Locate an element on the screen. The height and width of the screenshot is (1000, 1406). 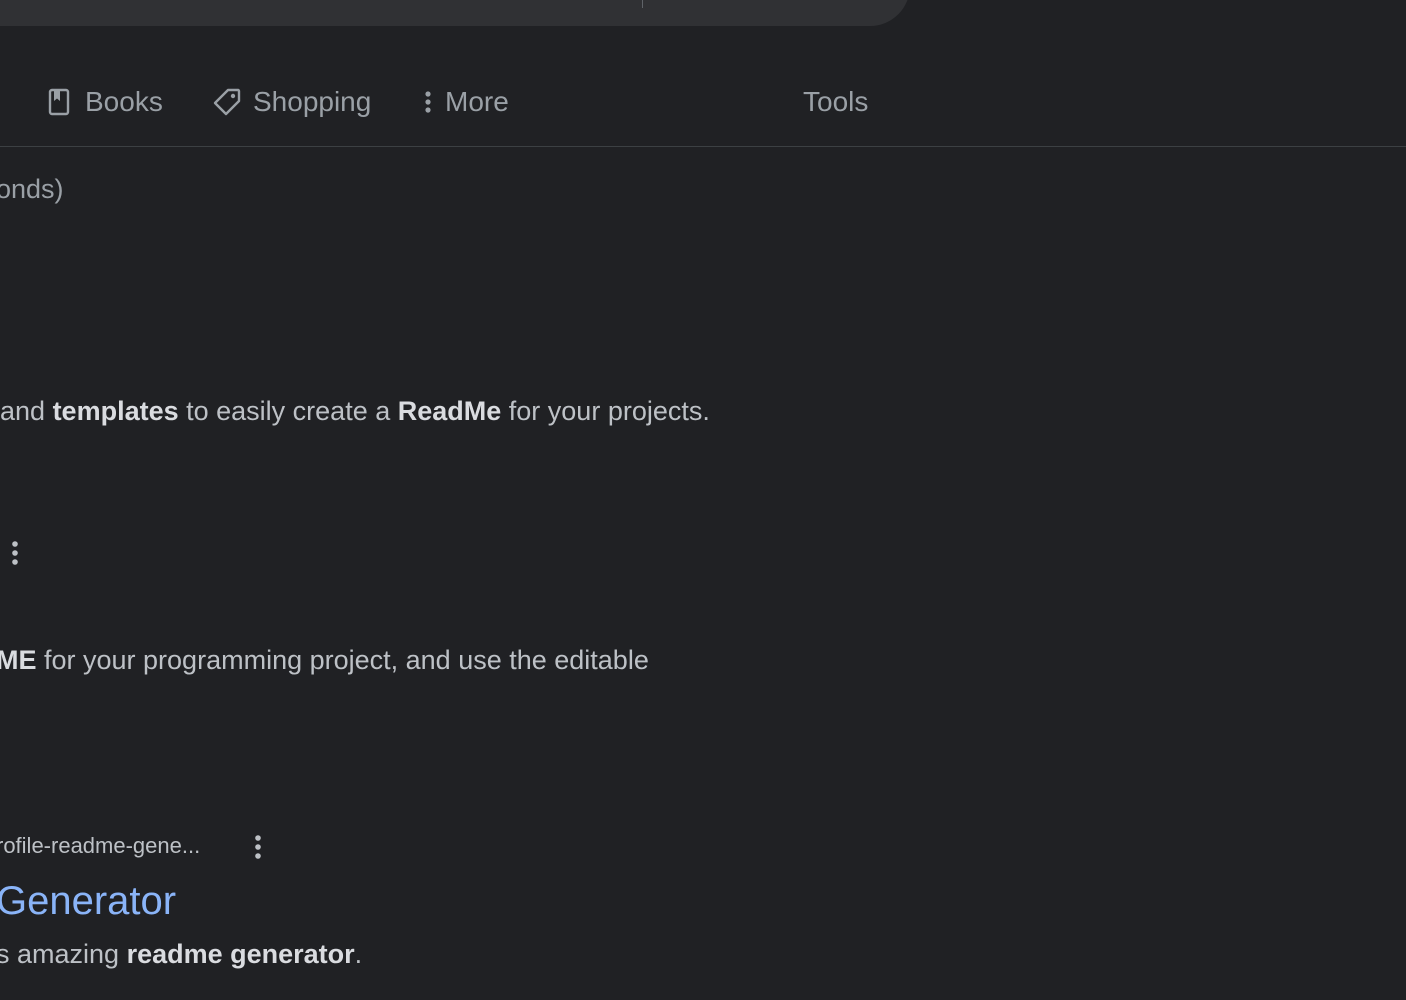
tag-icon is located at coordinates (227, 102).